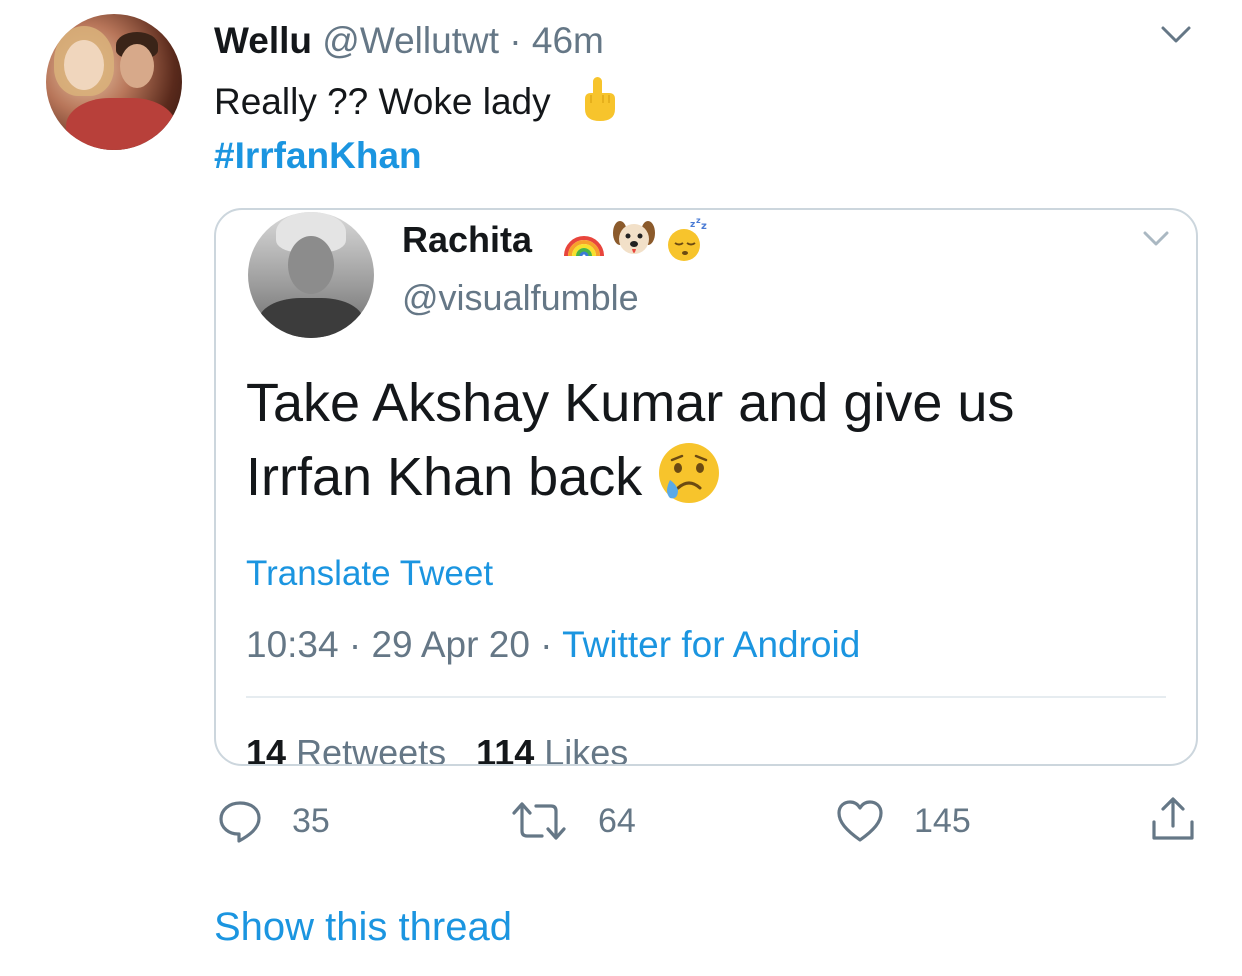 This screenshot has height=976, width=1242. Describe the element at coordinates (363, 927) in the screenshot. I see `show-thread-link: Show this thread` at that location.